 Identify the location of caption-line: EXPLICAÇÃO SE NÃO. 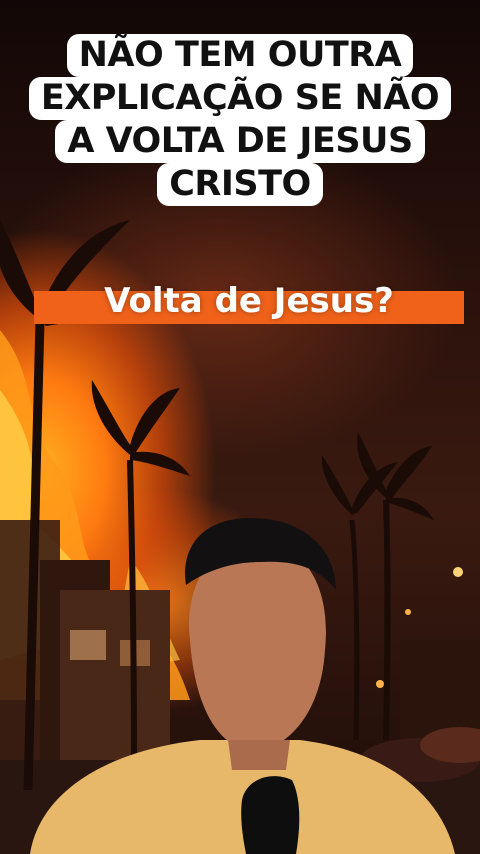
(240, 98).